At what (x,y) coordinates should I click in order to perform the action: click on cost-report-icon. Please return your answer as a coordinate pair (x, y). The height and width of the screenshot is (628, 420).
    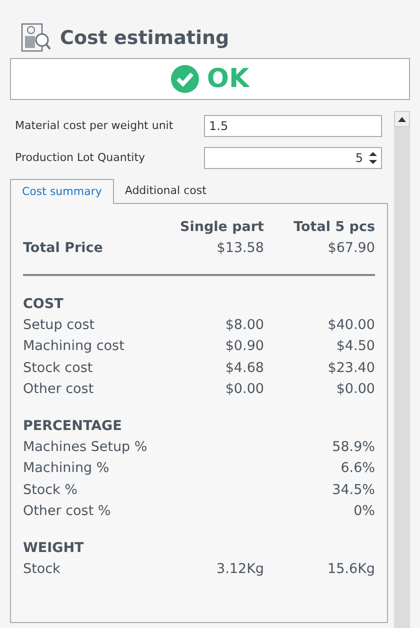
    Looking at the image, I should click on (36, 38).